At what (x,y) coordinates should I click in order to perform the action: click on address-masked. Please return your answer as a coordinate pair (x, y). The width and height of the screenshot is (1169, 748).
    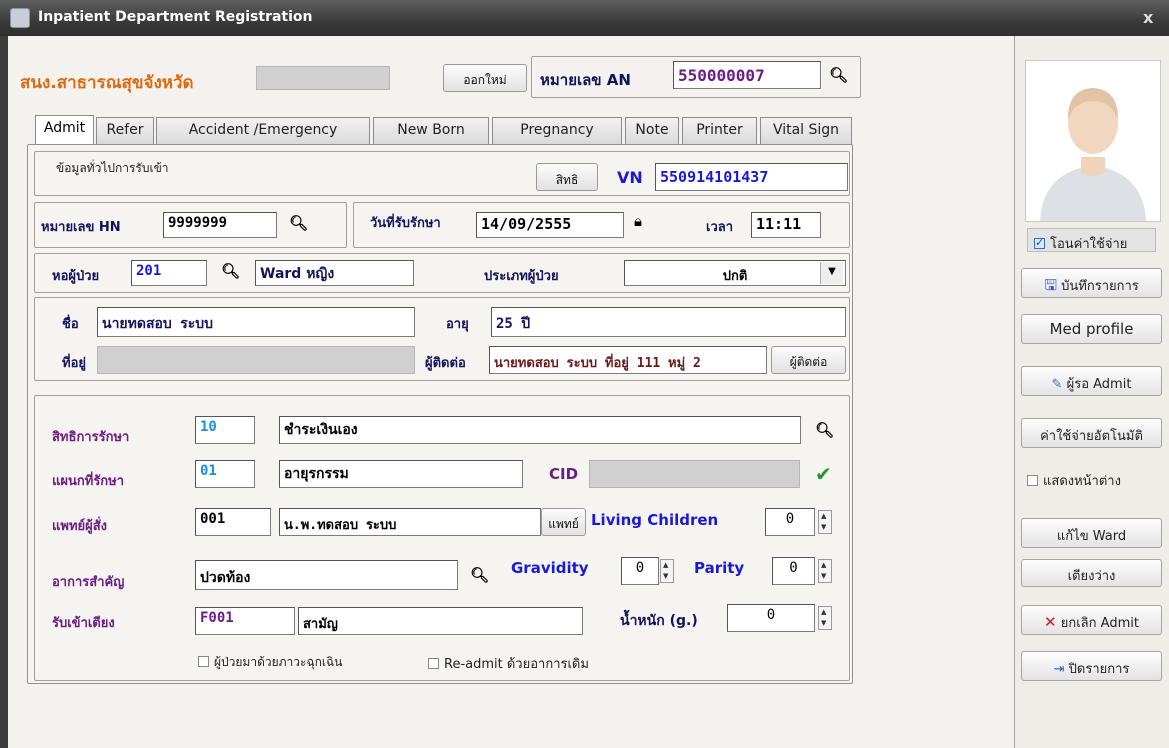
    Looking at the image, I should click on (256, 360).